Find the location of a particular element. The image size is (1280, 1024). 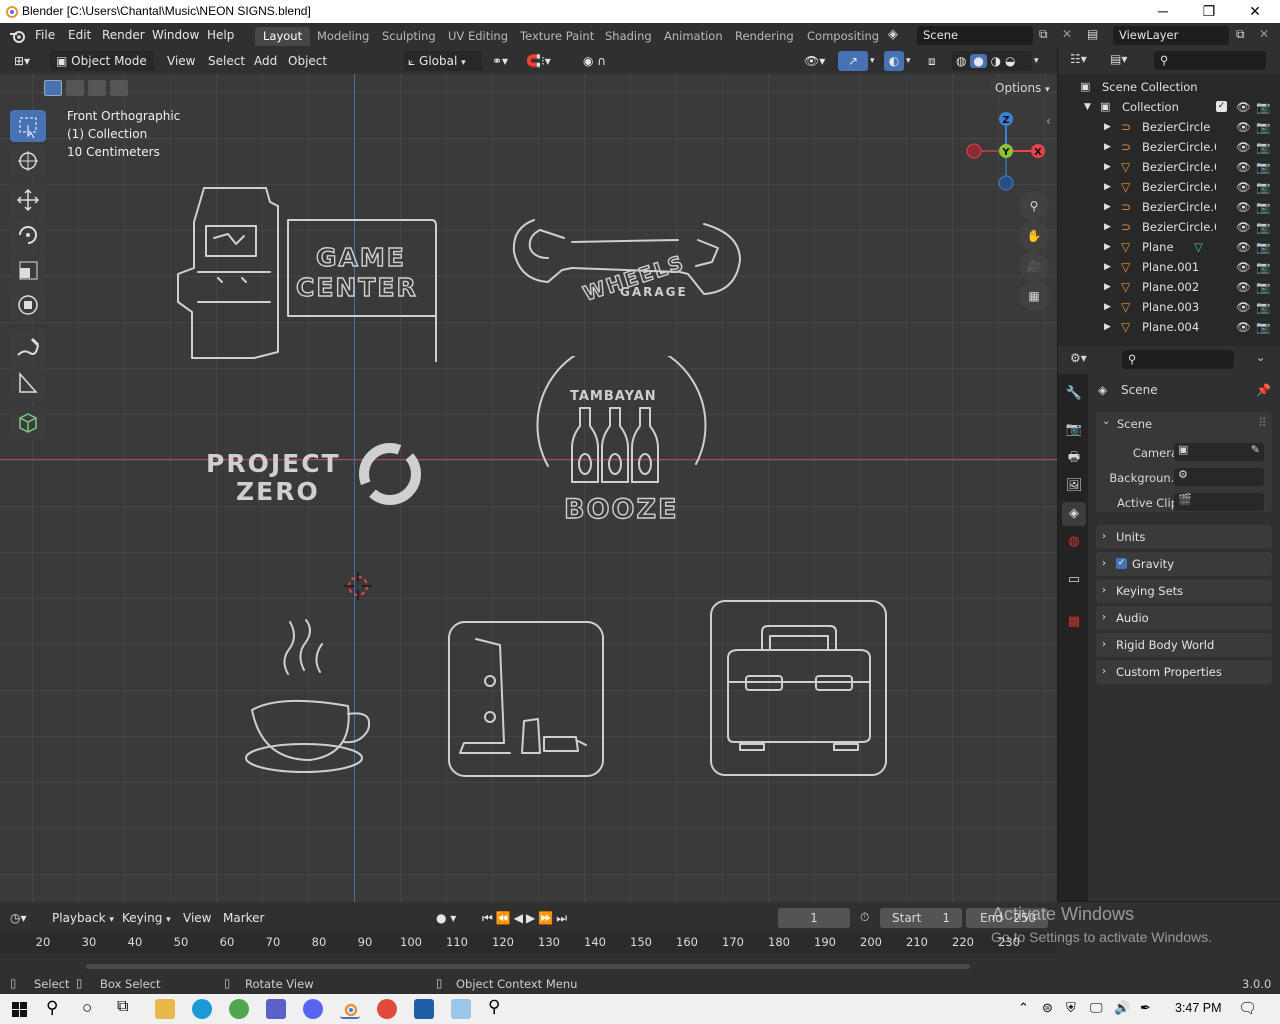

exclude-checkbox: ✓ is located at coordinates (1221, 106).